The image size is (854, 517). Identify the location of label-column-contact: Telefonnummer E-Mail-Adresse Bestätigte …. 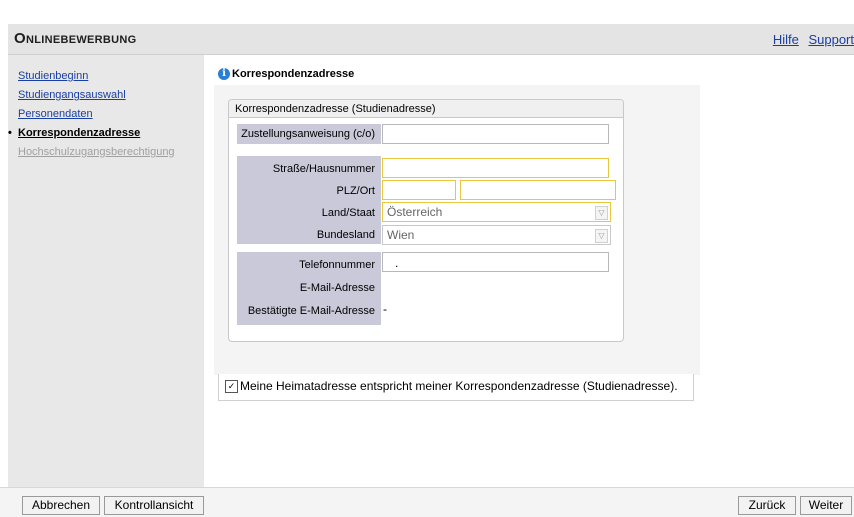
(309, 288).